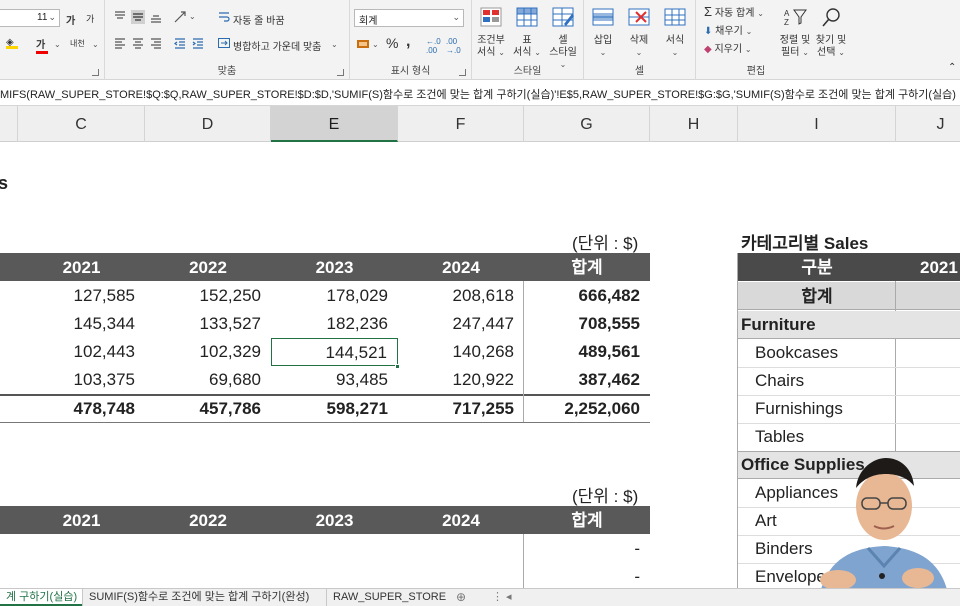 This screenshot has width=960, height=606. What do you see at coordinates (138, 17) in the screenshot?
I see `align-middle-icon` at bounding box center [138, 17].